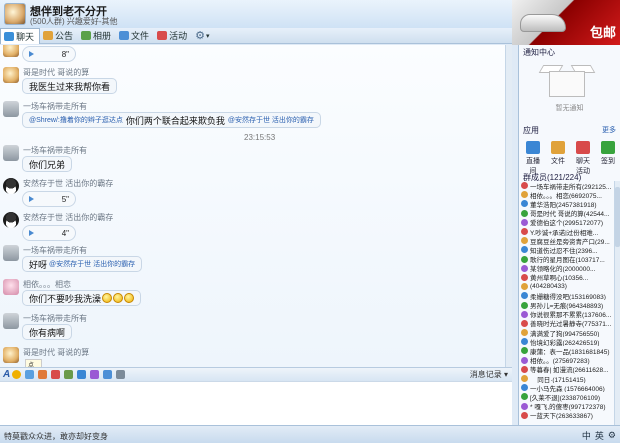  Describe the element at coordinates (69, 374) in the screenshot. I see `image-icon` at that location.